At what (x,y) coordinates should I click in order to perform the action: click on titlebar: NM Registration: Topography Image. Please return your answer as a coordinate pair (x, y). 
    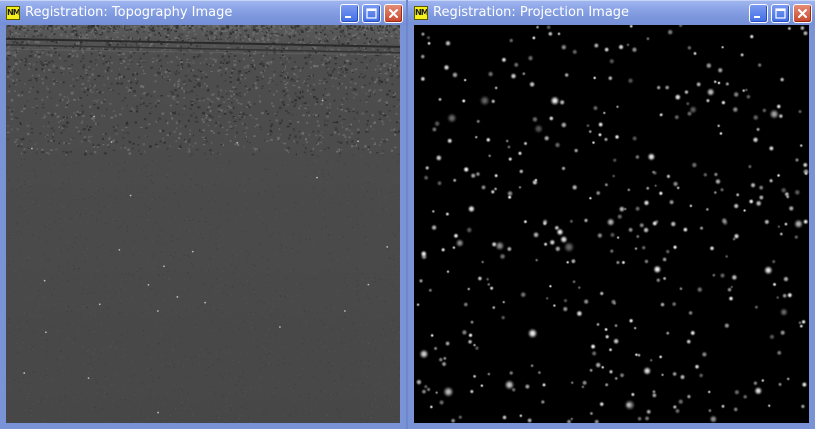
    Looking at the image, I should click on (203, 12).